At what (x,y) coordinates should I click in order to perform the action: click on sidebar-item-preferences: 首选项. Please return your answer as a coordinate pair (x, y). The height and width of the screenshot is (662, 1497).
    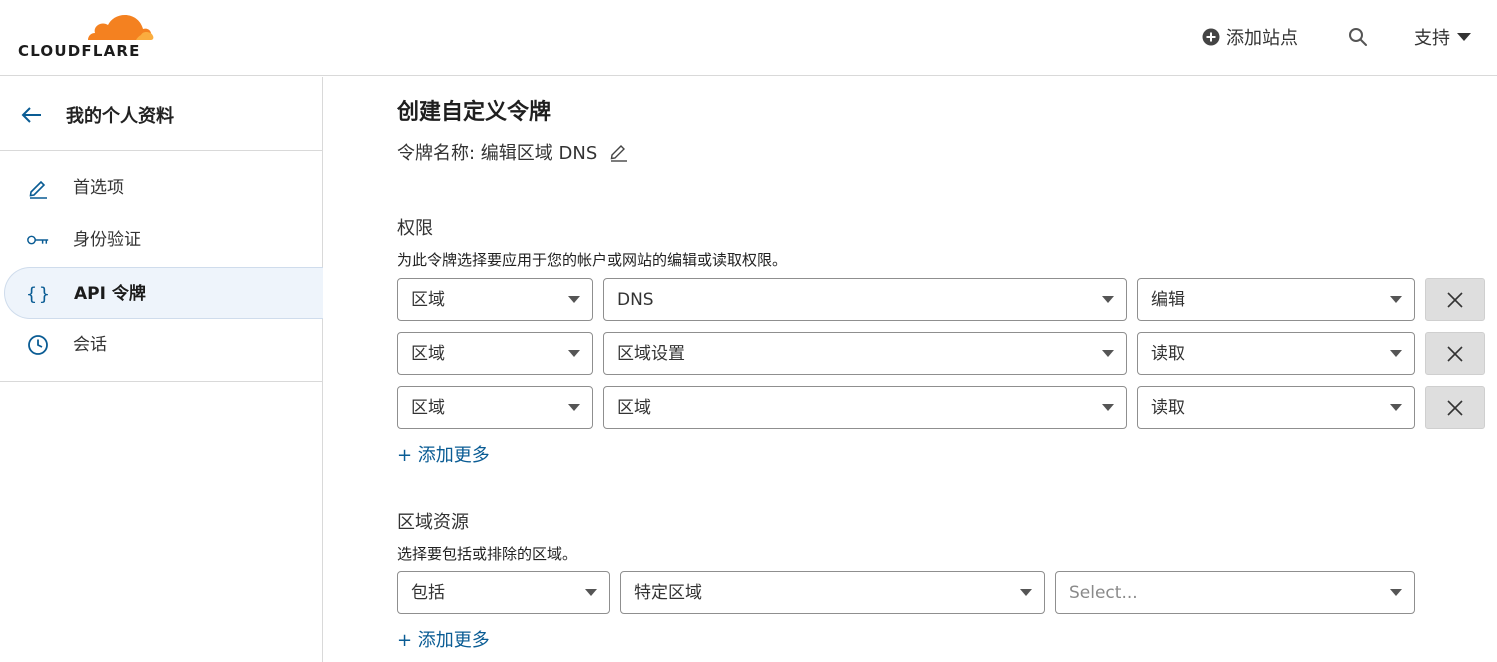
    Looking at the image, I should click on (161, 188).